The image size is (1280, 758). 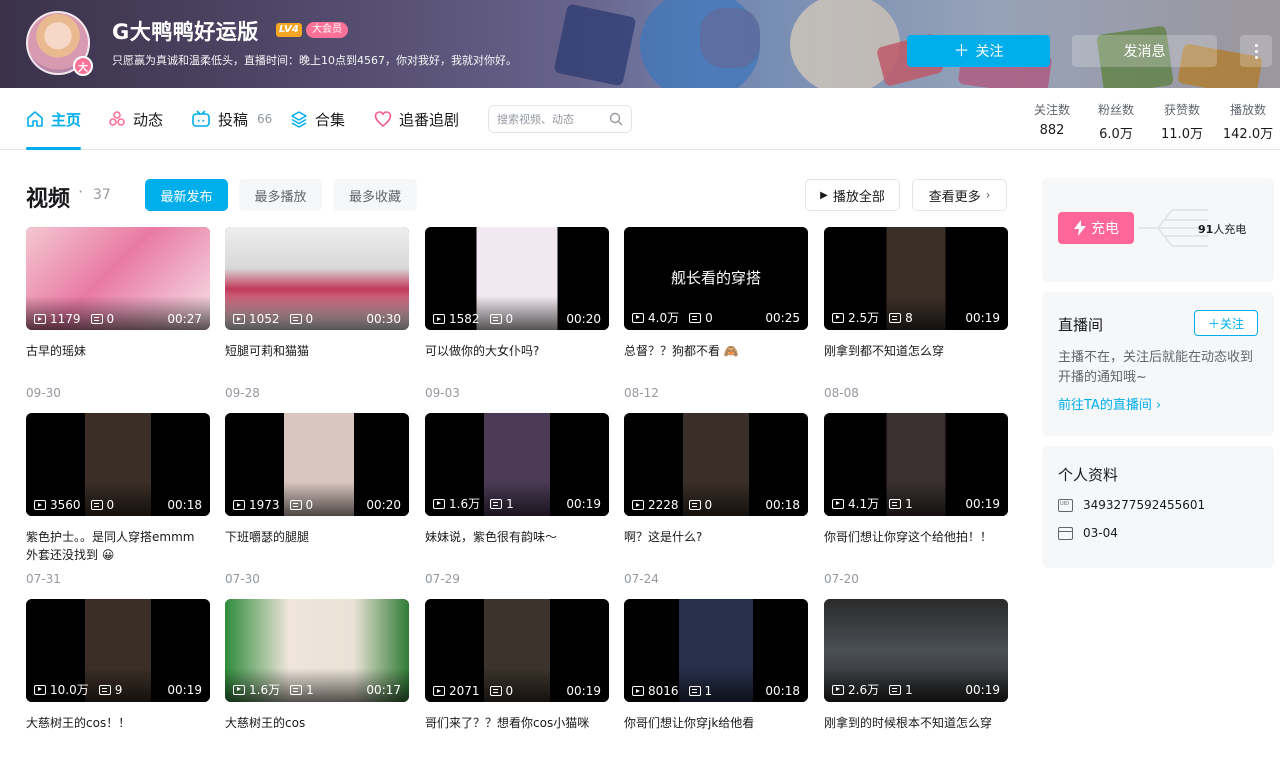 What do you see at coordinates (1256, 57) in the screenshot?
I see `more-dot-icon` at bounding box center [1256, 57].